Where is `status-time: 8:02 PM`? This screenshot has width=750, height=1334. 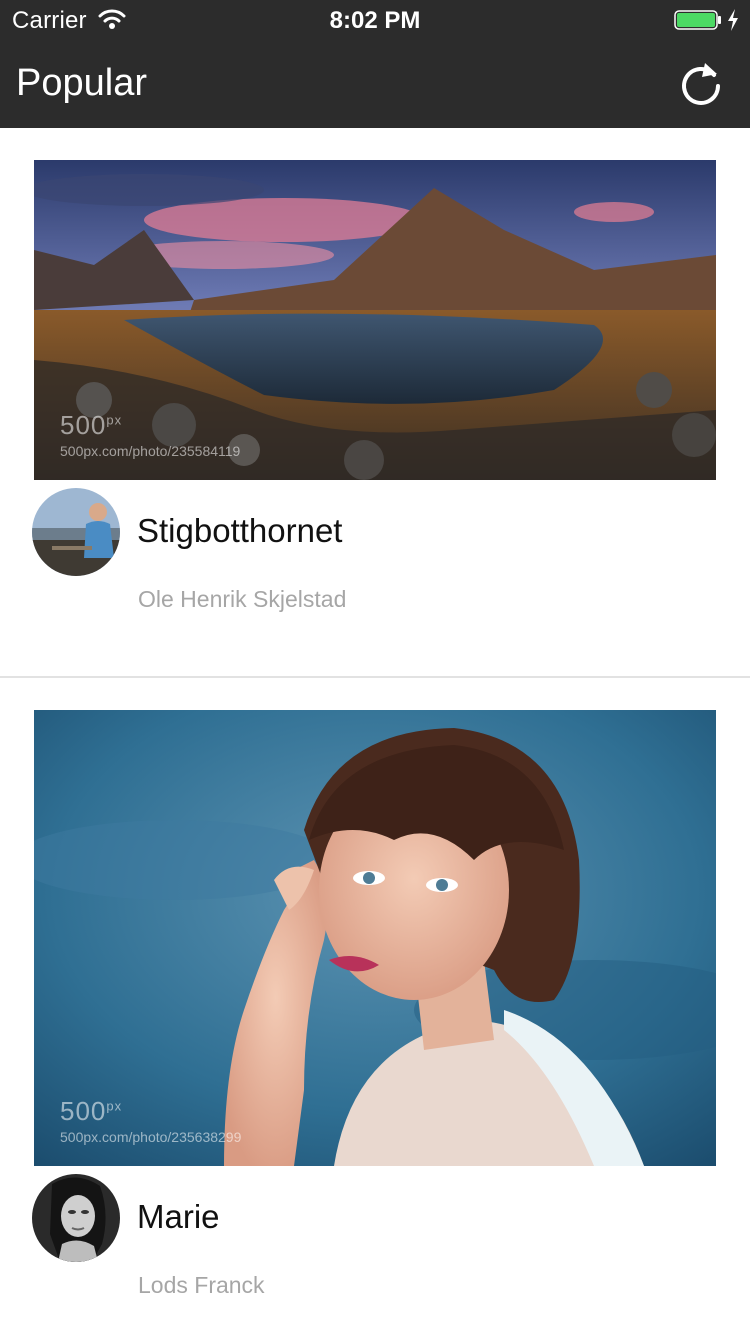
status-time: 8:02 PM is located at coordinates (375, 20).